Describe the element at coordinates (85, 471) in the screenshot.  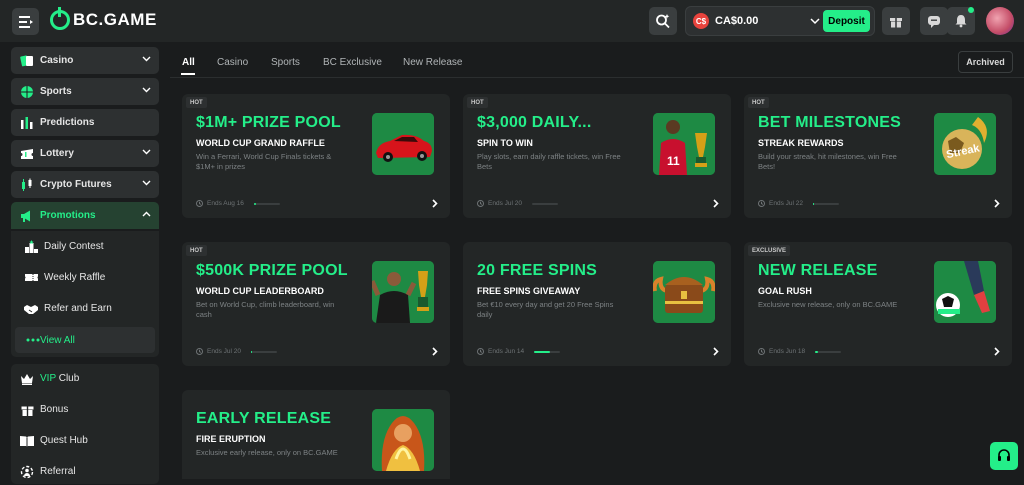
I see `sidebar-item-referral: Referral` at that location.